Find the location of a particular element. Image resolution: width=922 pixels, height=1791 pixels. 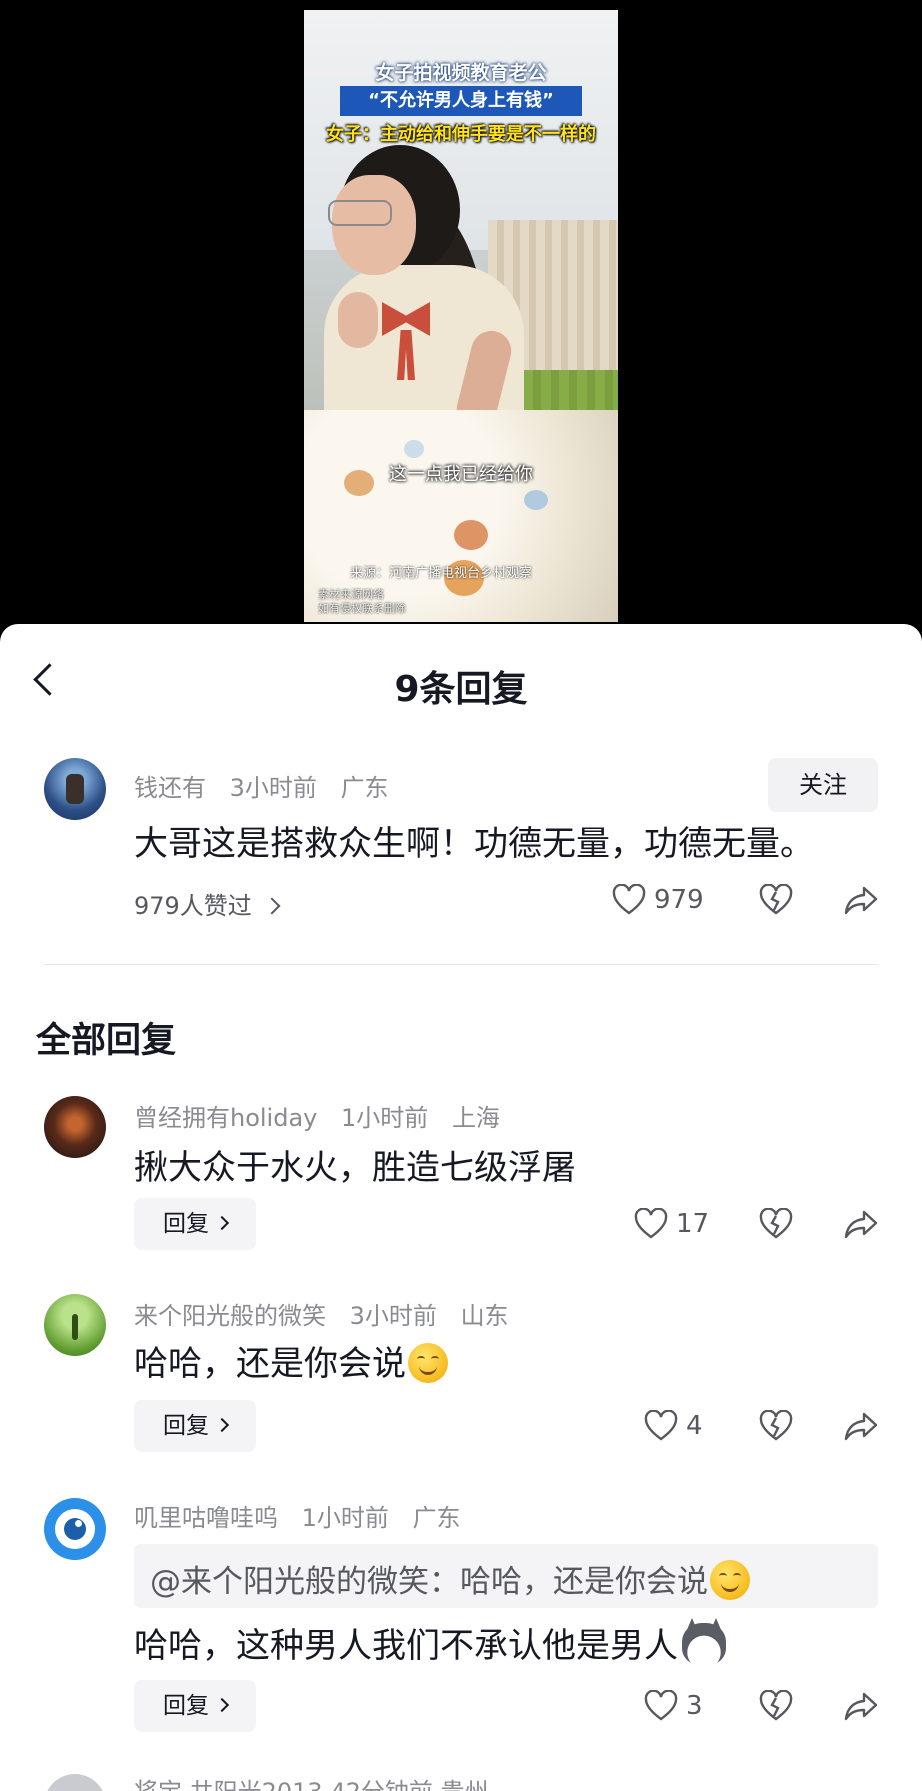

section-title: 全部回复 is located at coordinates (106, 1041).